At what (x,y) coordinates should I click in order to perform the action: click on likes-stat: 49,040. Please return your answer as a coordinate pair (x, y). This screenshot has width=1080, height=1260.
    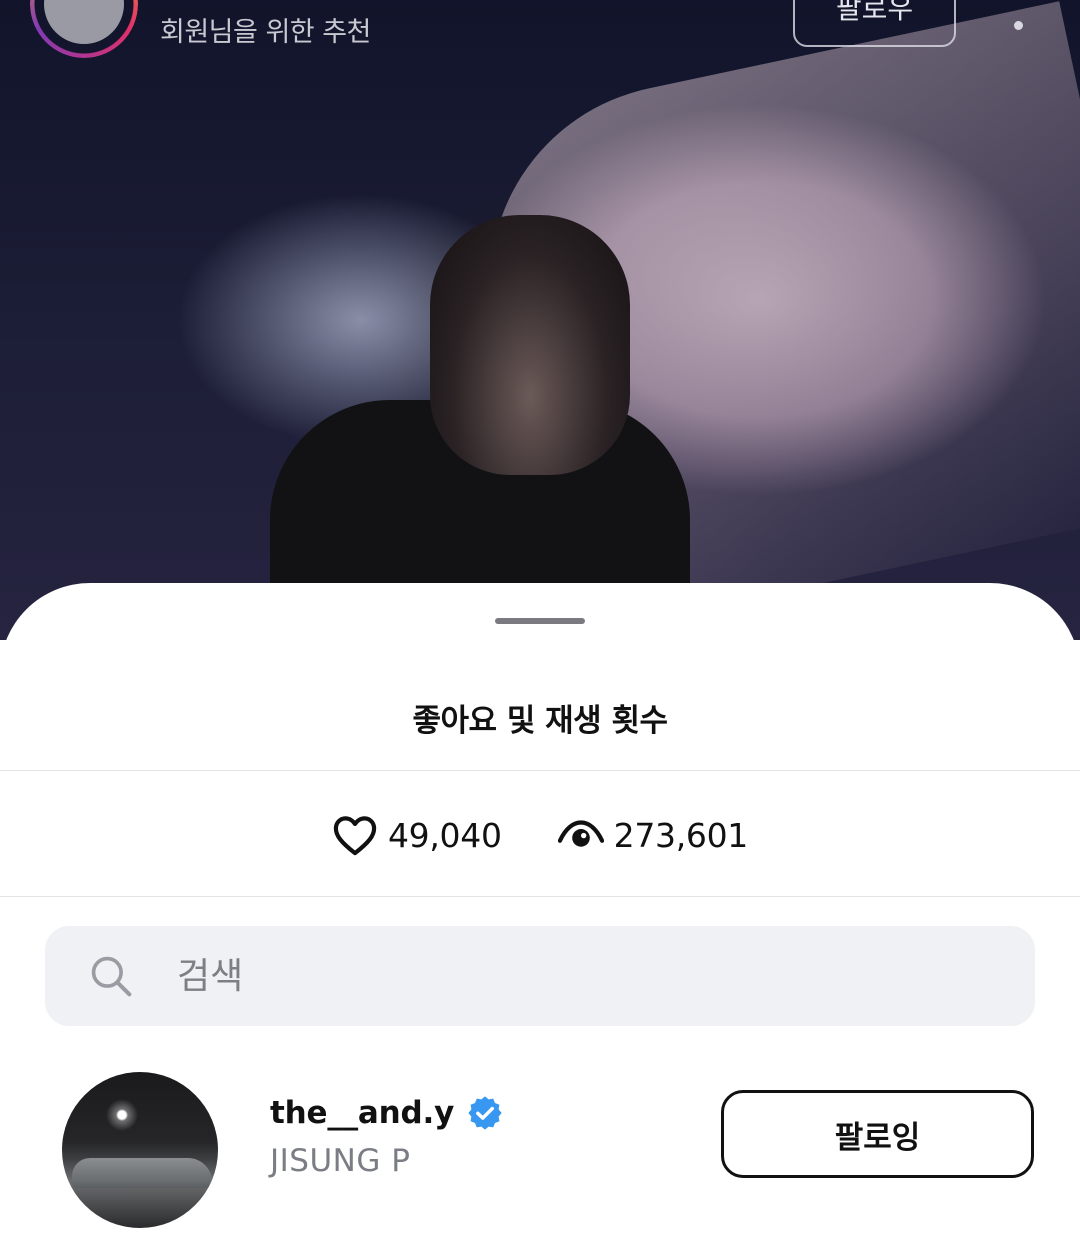
    Looking at the image, I should click on (417, 835).